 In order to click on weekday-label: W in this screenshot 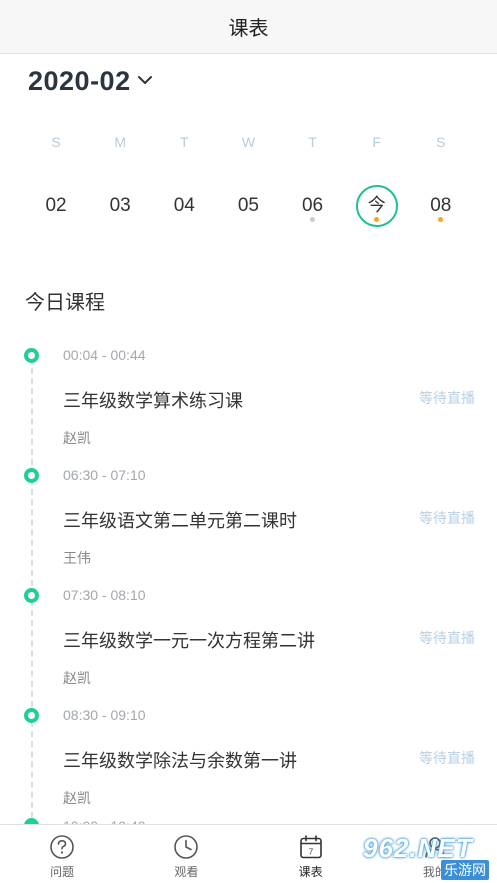, I will do `click(248, 142)`.